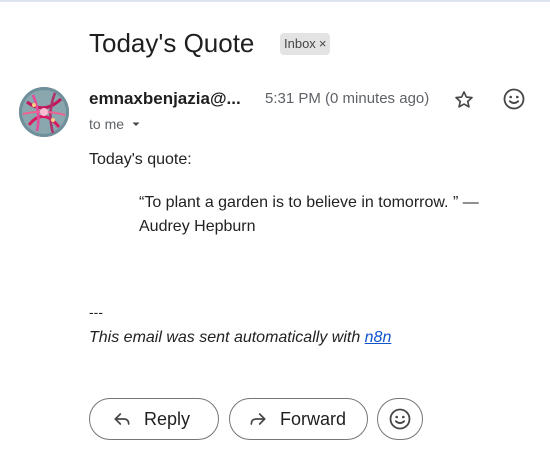  I want to click on forward-arrow-icon, so click(258, 419).